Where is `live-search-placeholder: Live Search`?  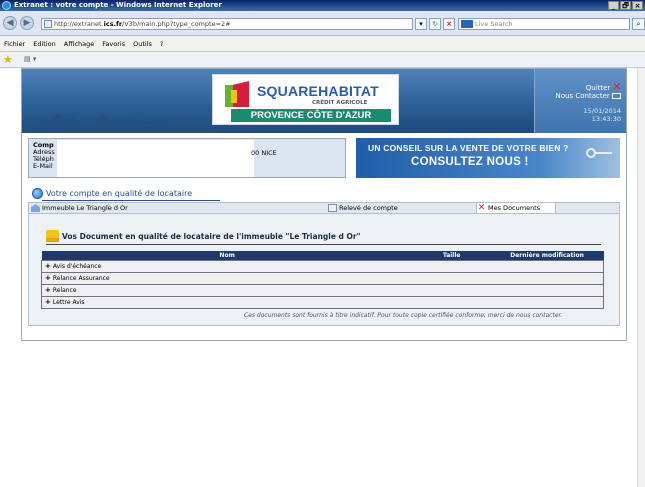 live-search-placeholder: Live Search is located at coordinates (494, 24).